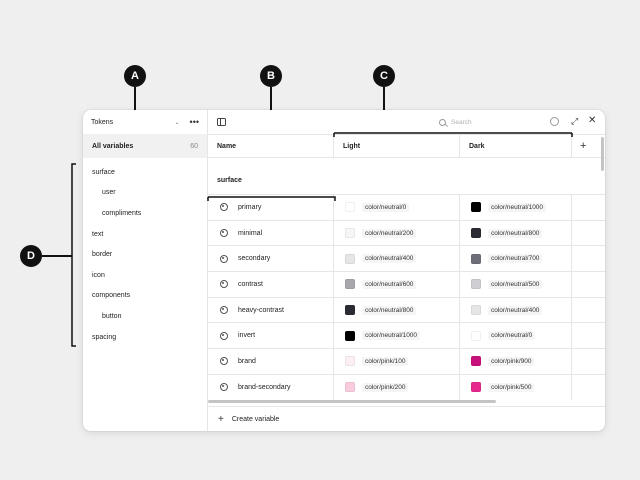 This screenshot has height=480, width=640. I want to click on dark-alias: color/neutral/1000, so click(517, 207).